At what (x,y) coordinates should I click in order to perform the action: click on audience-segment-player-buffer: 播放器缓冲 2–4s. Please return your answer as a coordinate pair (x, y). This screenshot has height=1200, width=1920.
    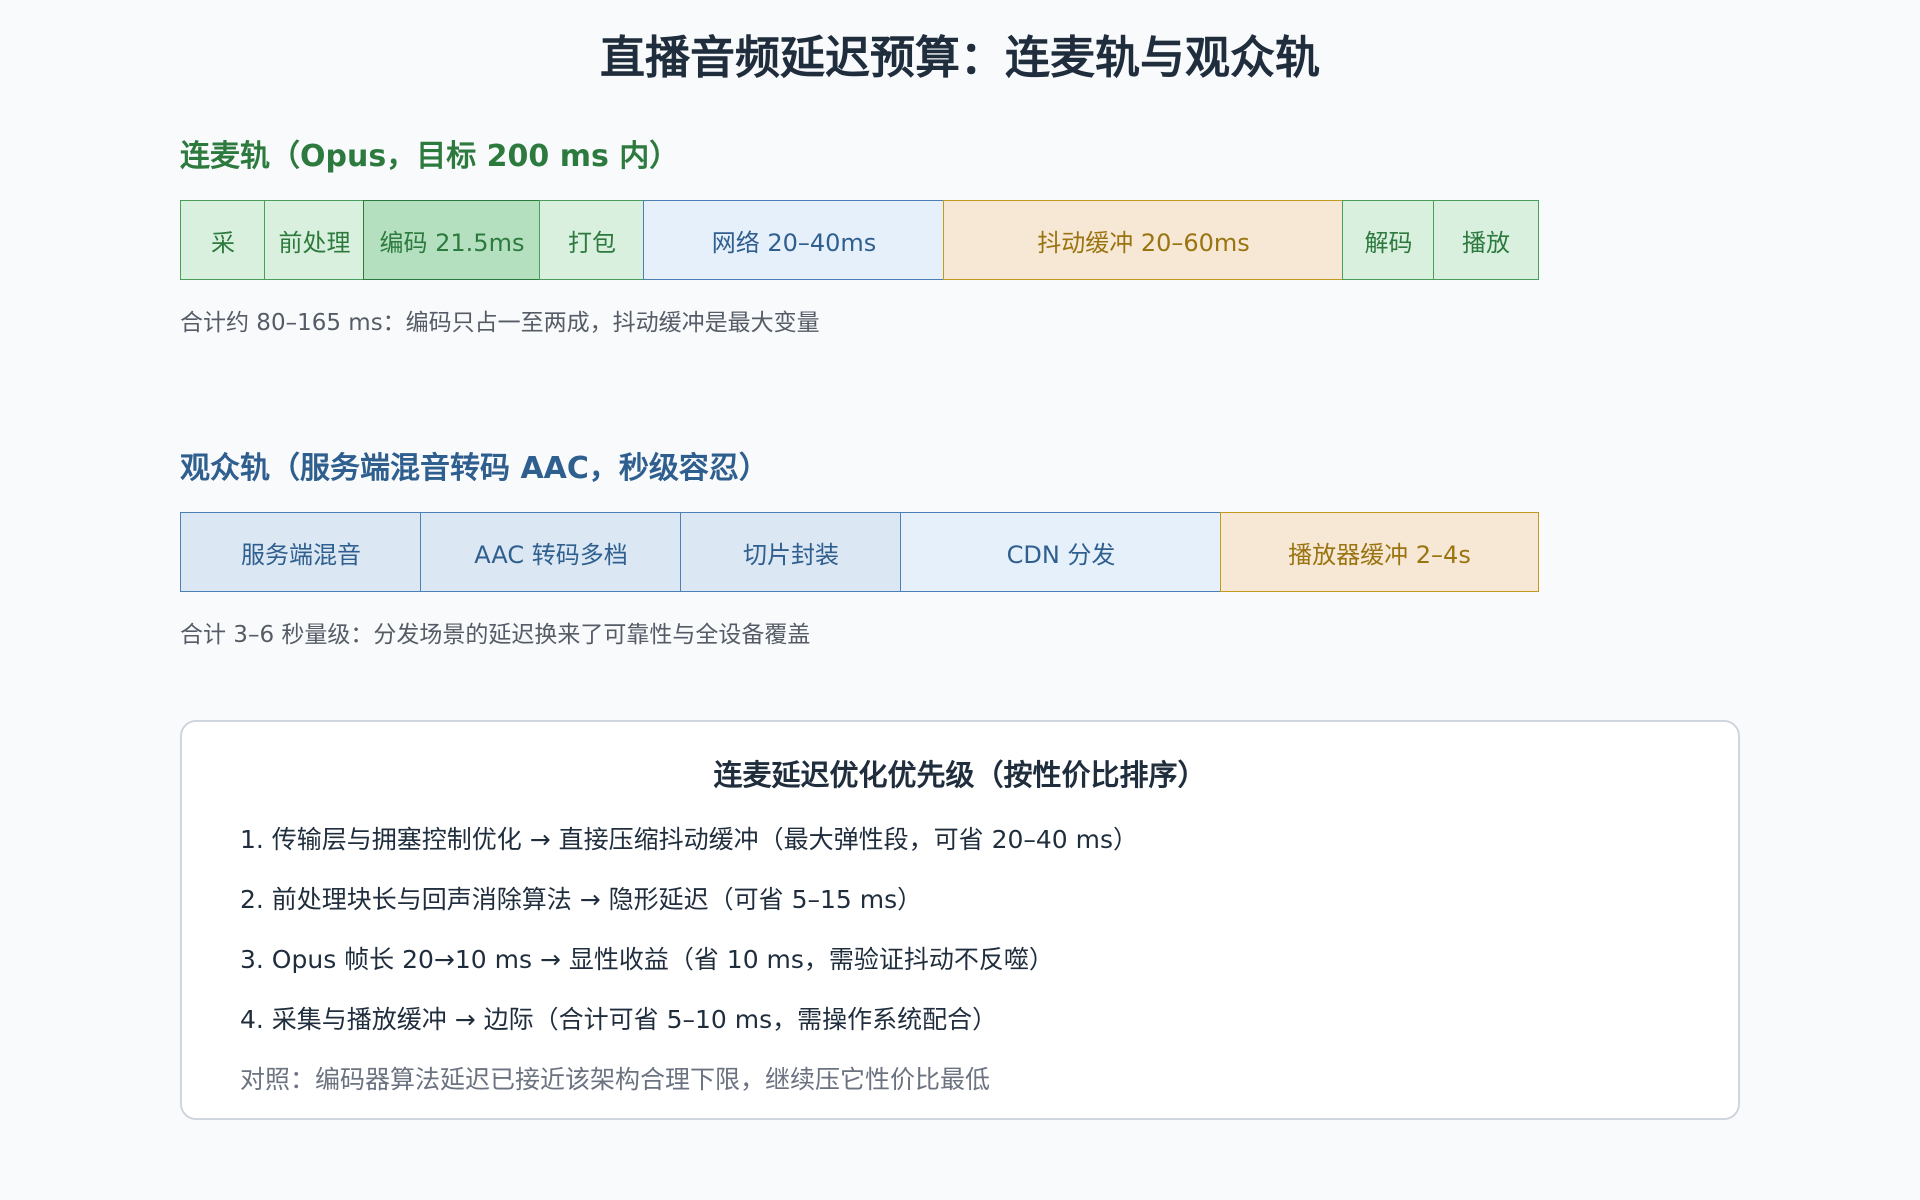
    Looking at the image, I should click on (1379, 552).